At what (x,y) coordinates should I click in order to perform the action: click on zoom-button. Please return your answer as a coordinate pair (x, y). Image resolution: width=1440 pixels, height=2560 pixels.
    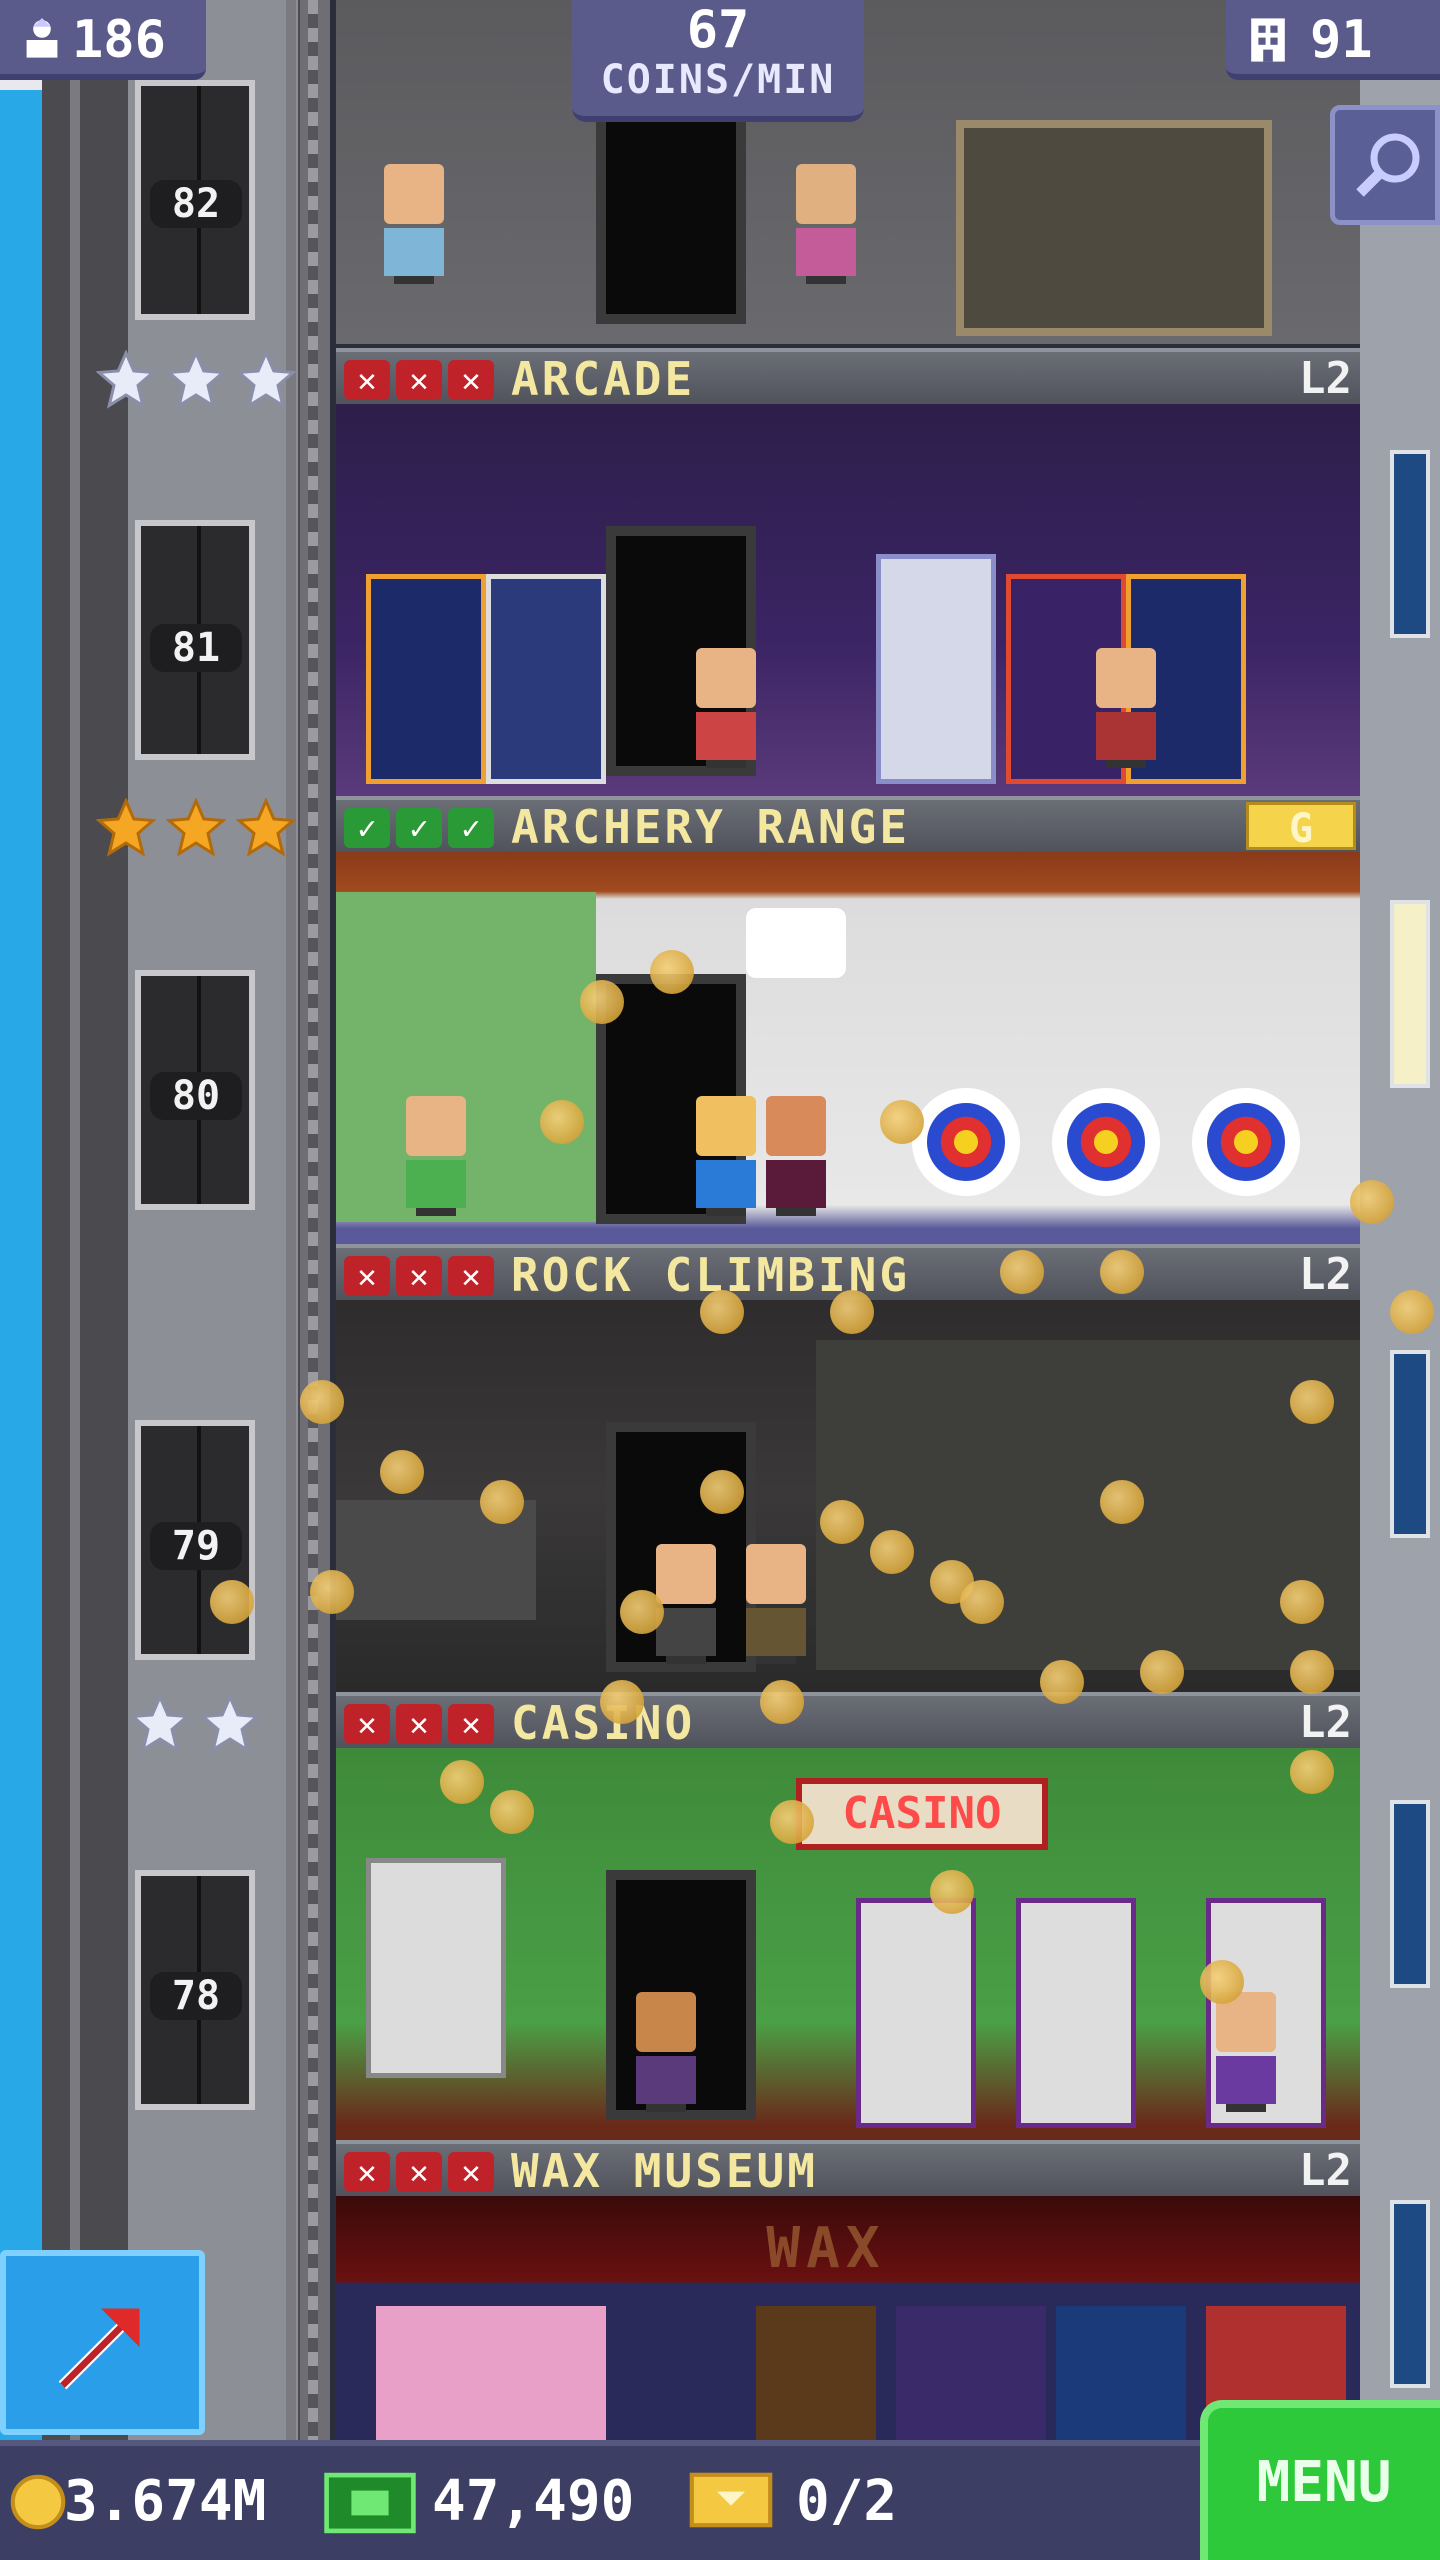
    Looking at the image, I should click on (1385, 165).